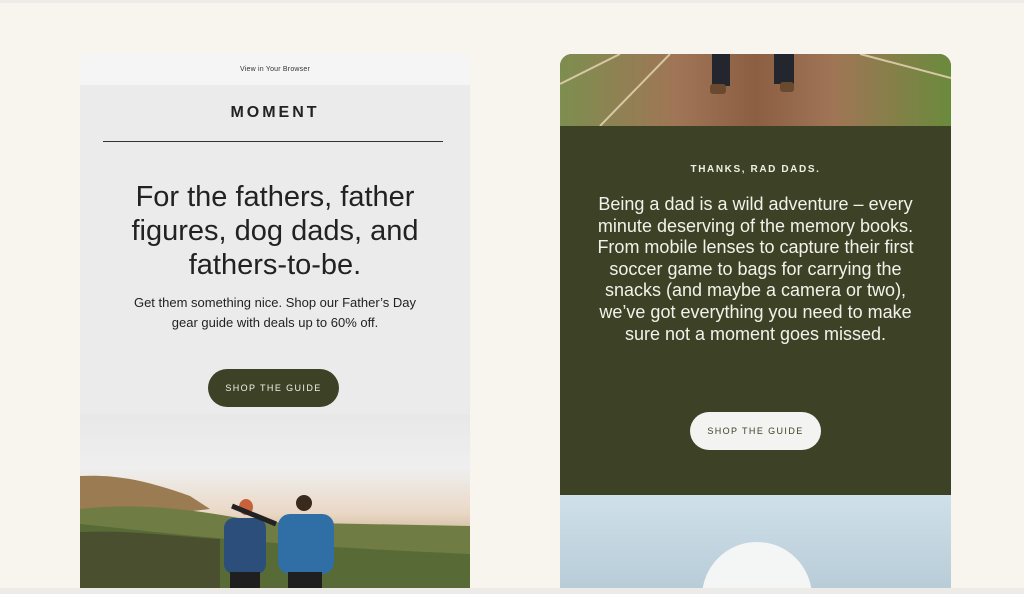  I want to click on shop-the-guide-button-secondary: SHOP THE GUIDE, so click(755, 431).